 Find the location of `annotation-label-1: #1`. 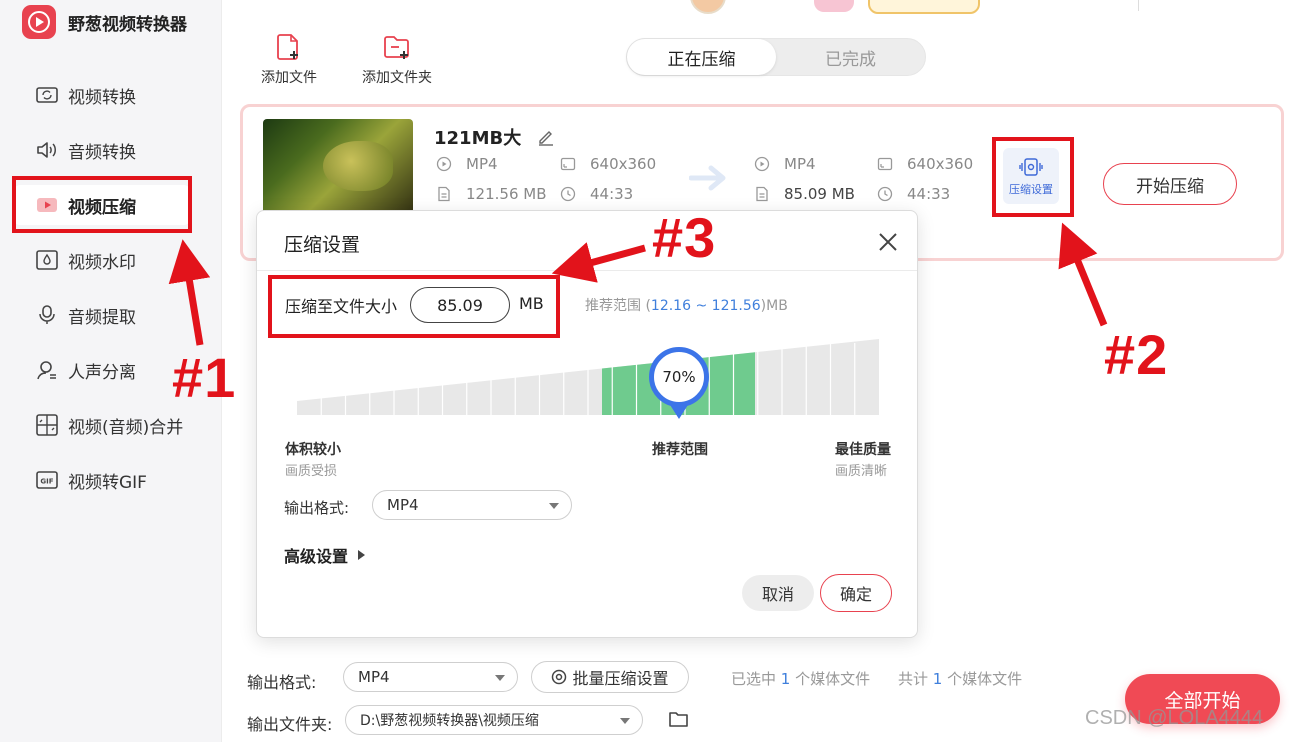

annotation-label-1: #1 is located at coordinates (204, 377).